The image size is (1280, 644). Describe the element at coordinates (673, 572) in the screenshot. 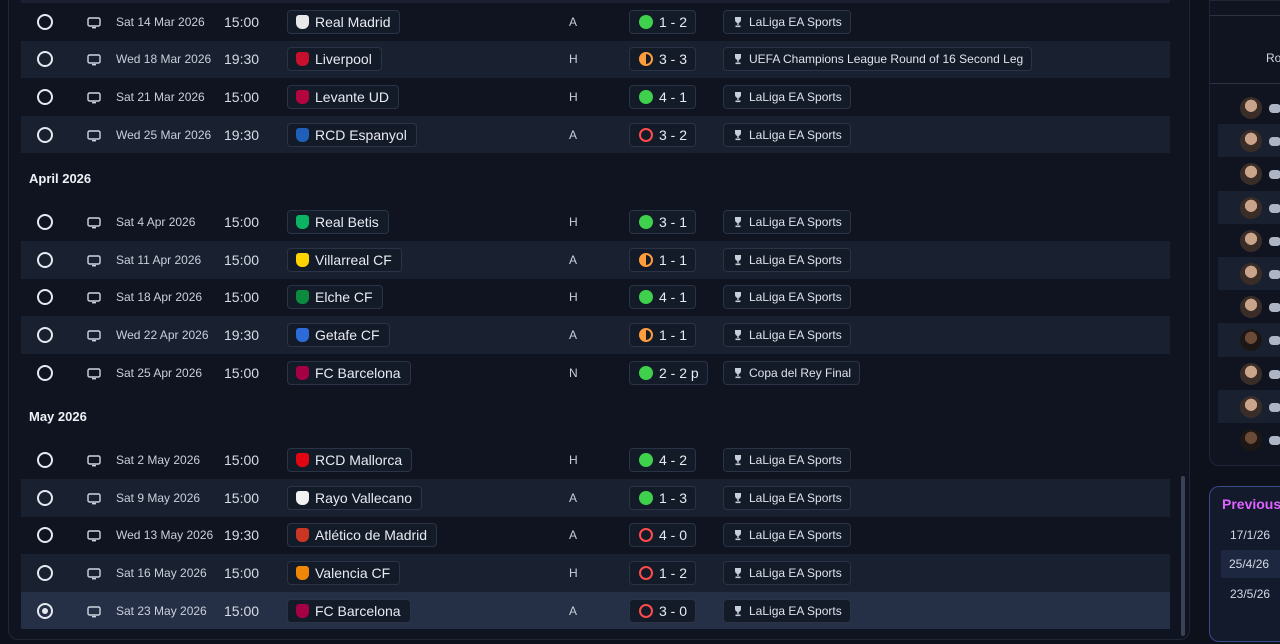

I see `score: 1 - 2` at that location.